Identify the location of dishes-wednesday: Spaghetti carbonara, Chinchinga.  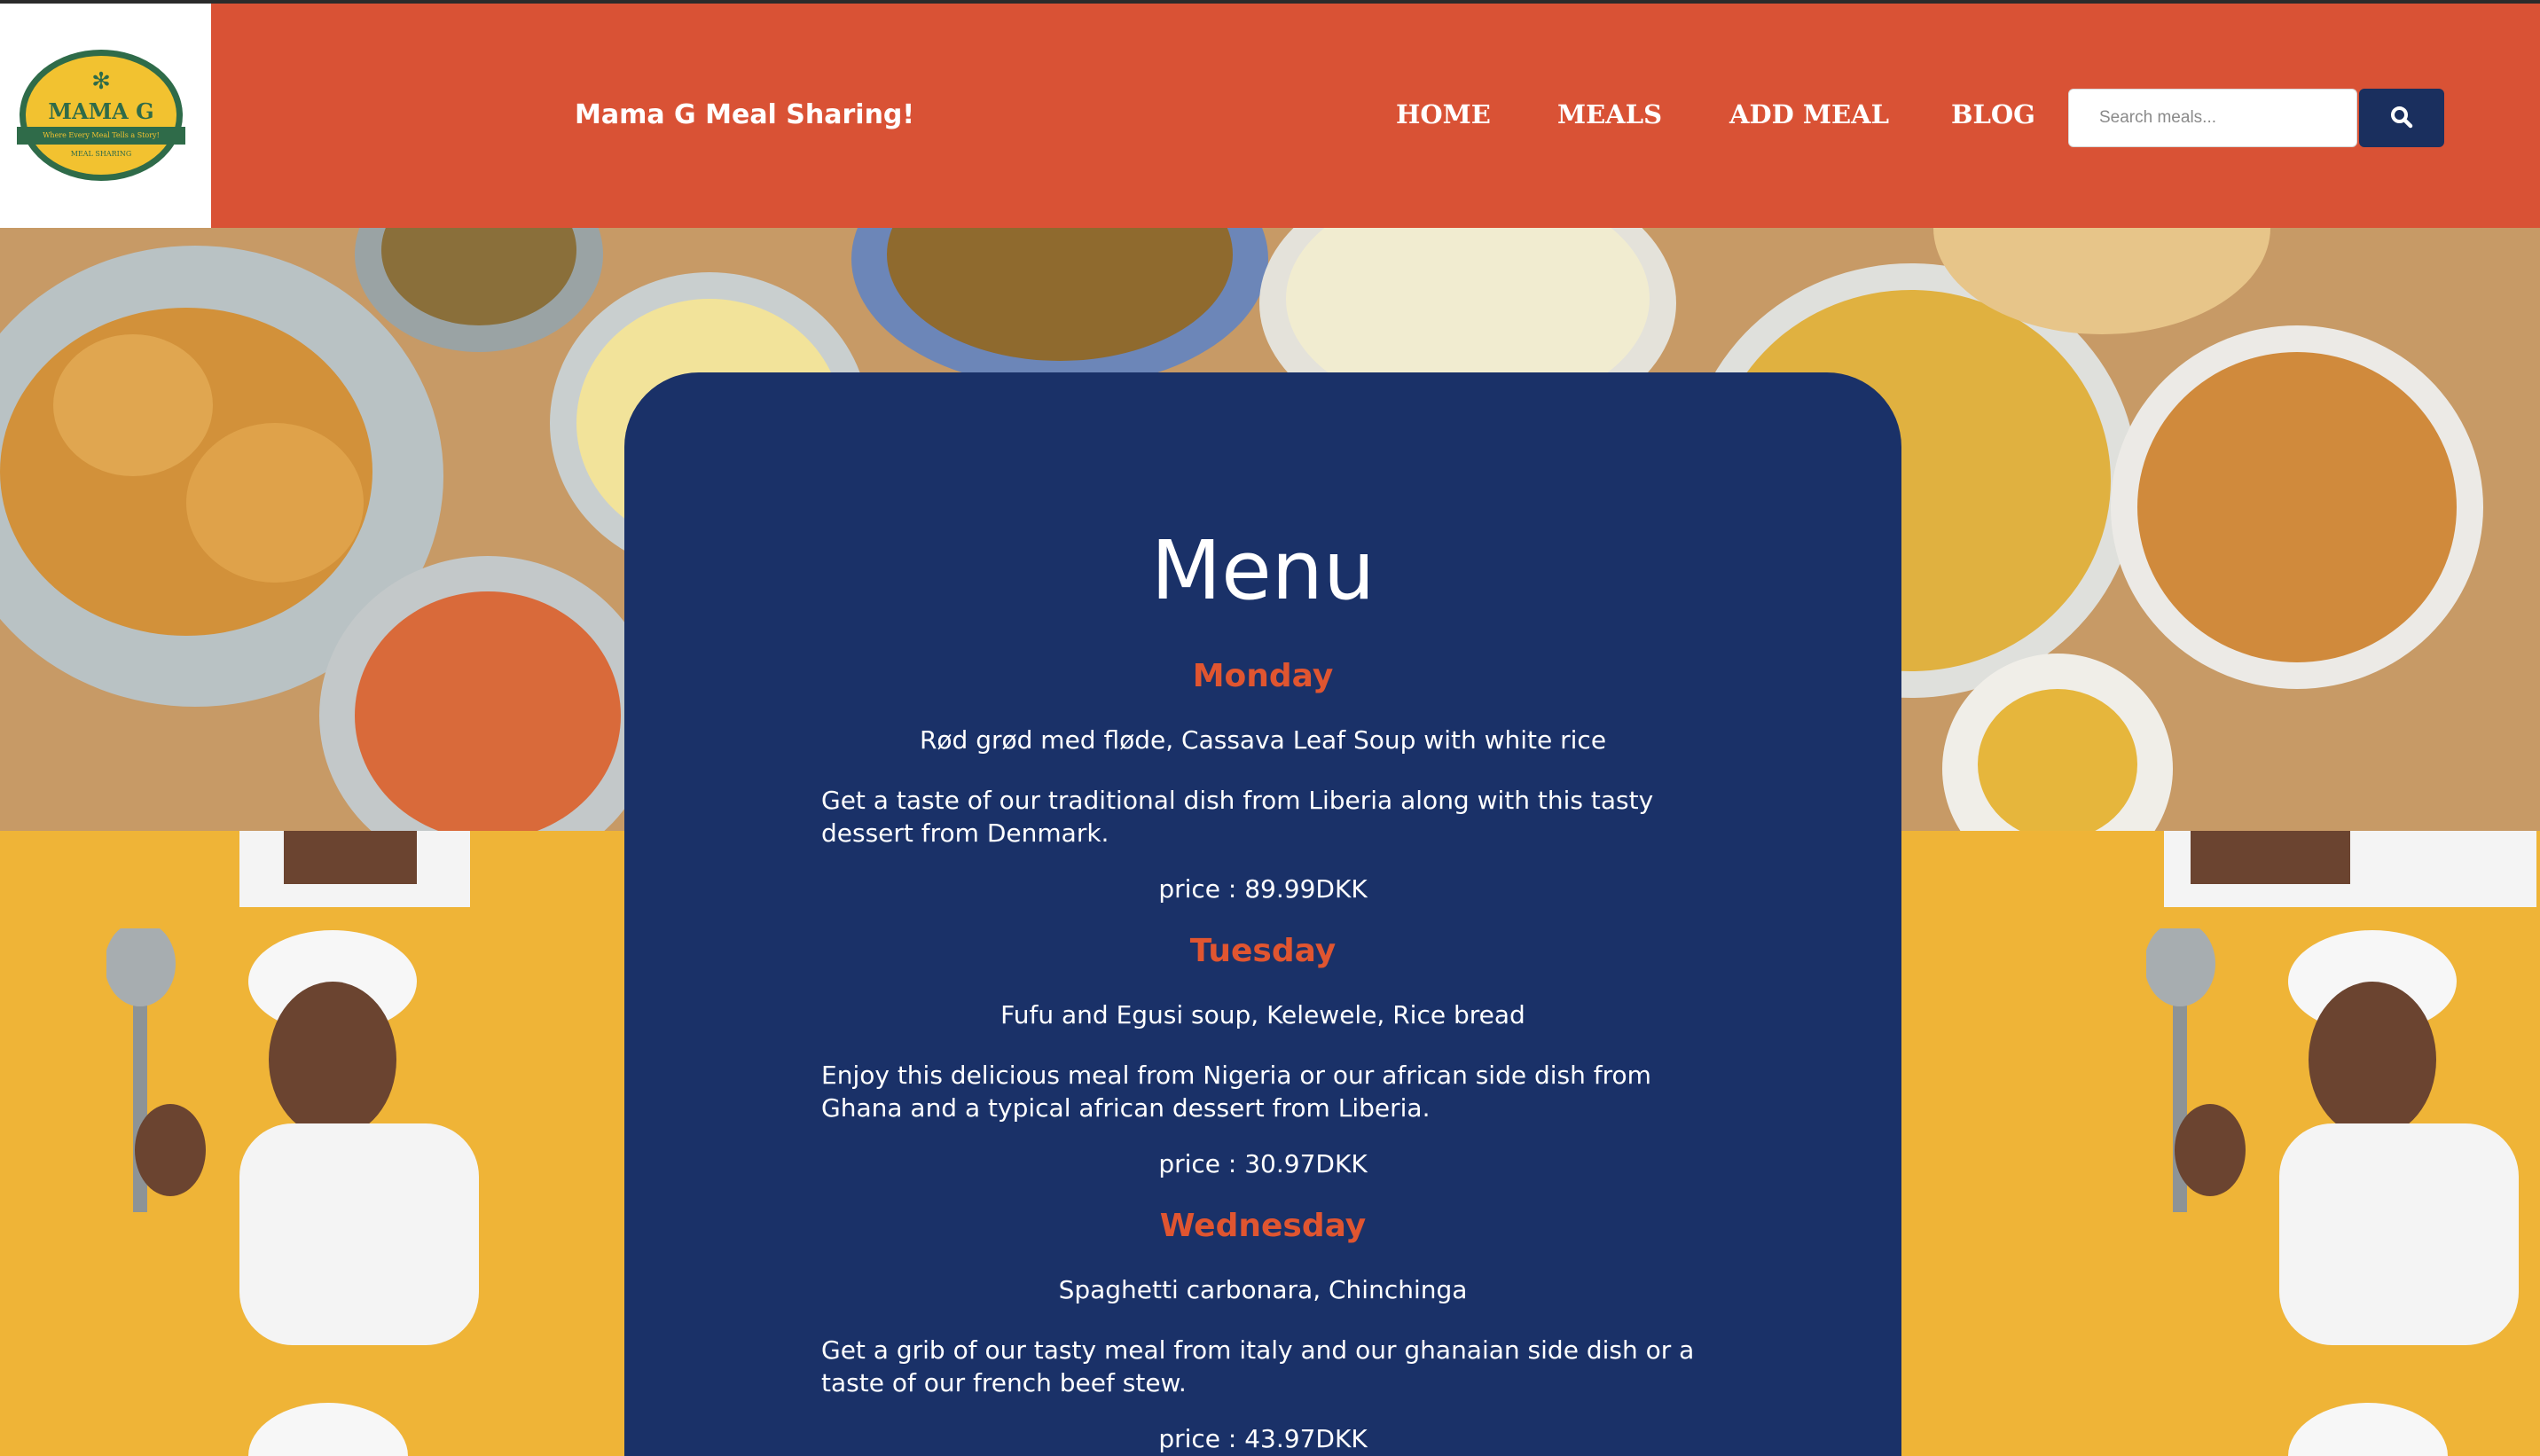
(1263, 1289).